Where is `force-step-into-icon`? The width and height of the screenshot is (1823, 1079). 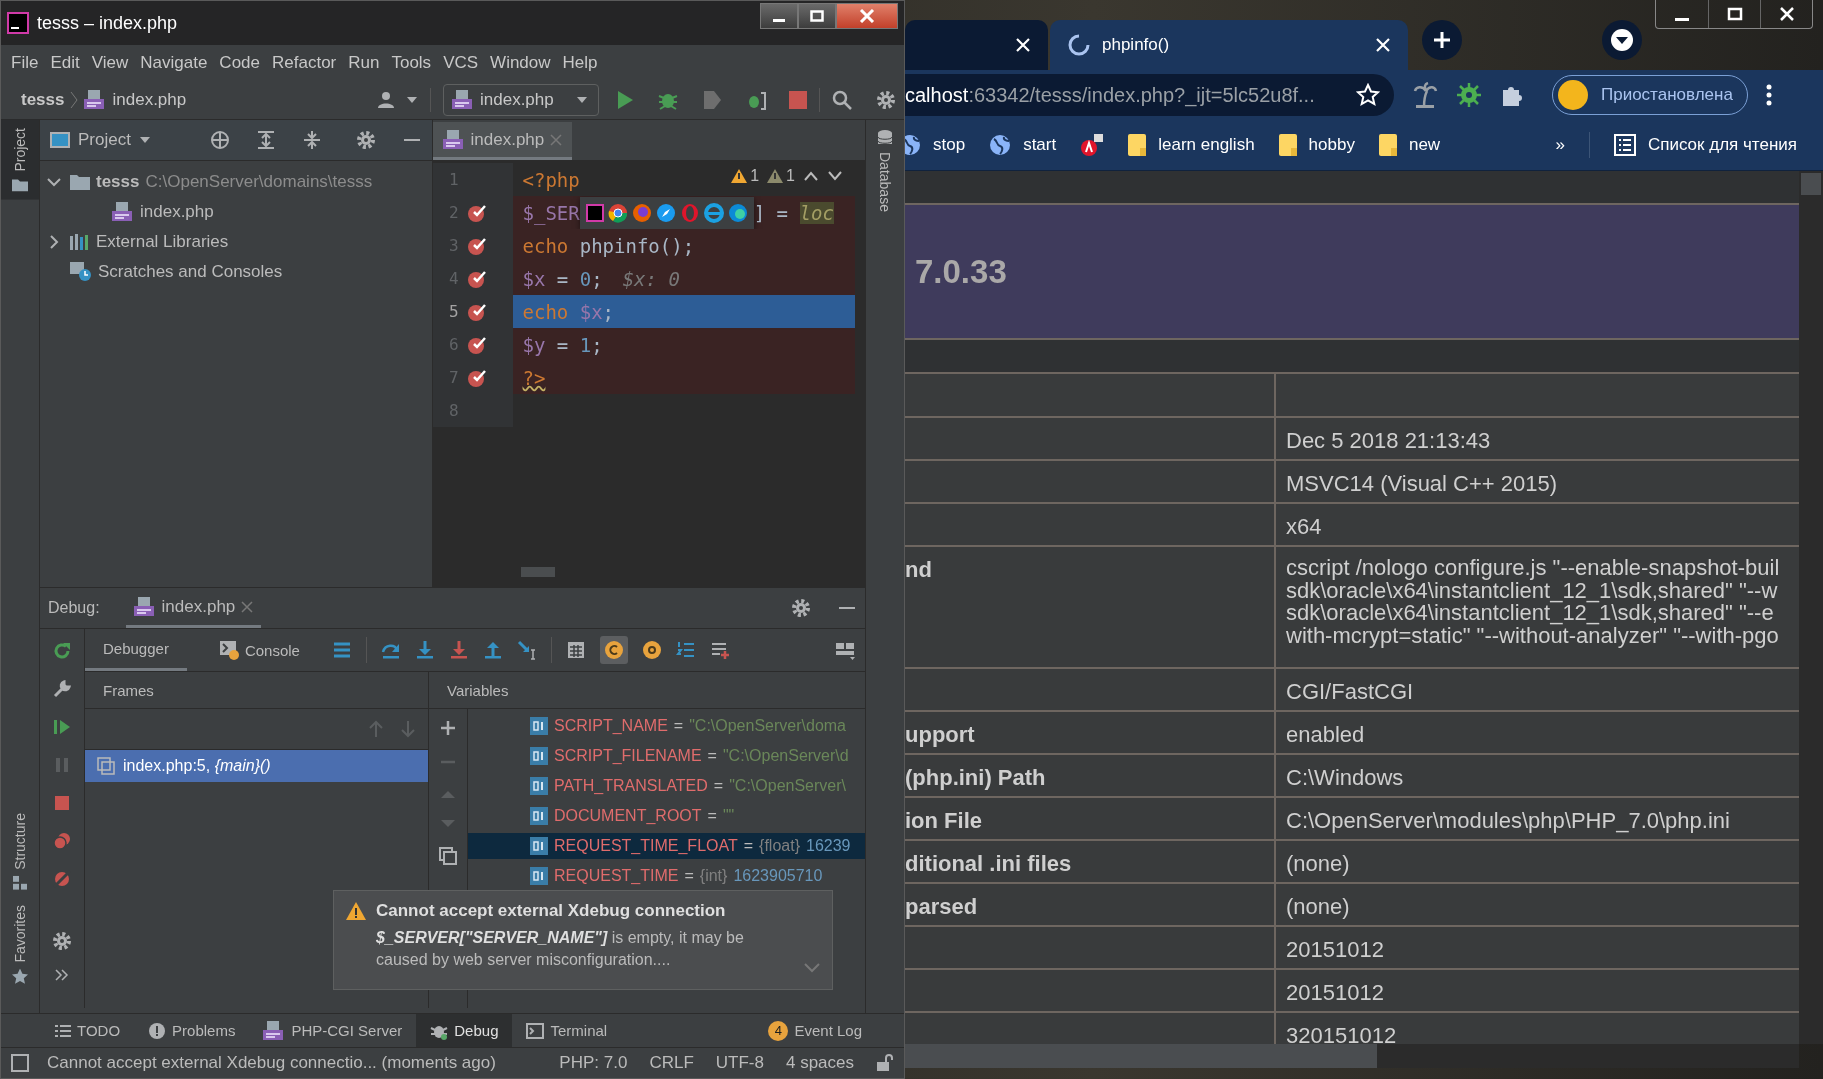
force-step-into-icon is located at coordinates (458, 650).